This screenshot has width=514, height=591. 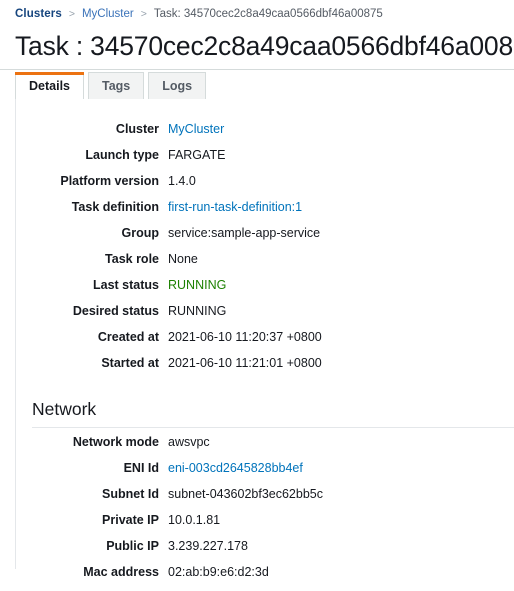 I want to click on status-badge-last-status: RUNNING, so click(x=197, y=285).